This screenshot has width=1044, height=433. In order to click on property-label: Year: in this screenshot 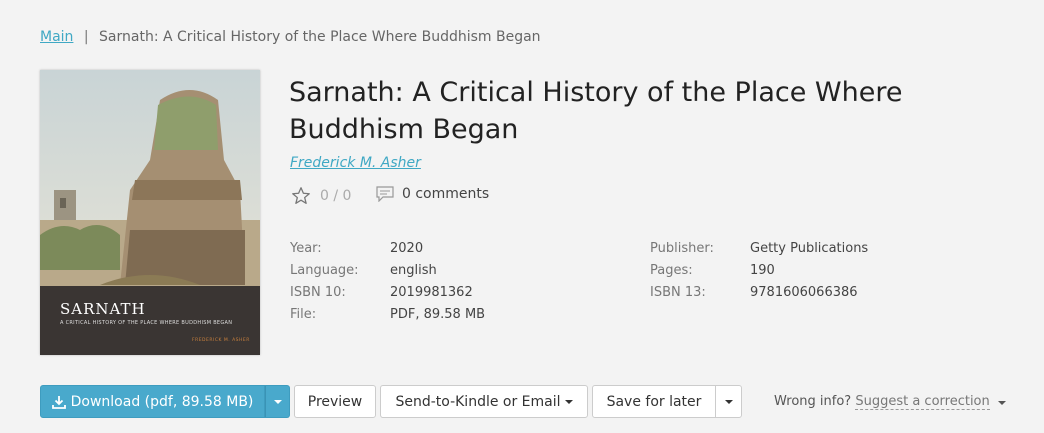, I will do `click(306, 248)`.